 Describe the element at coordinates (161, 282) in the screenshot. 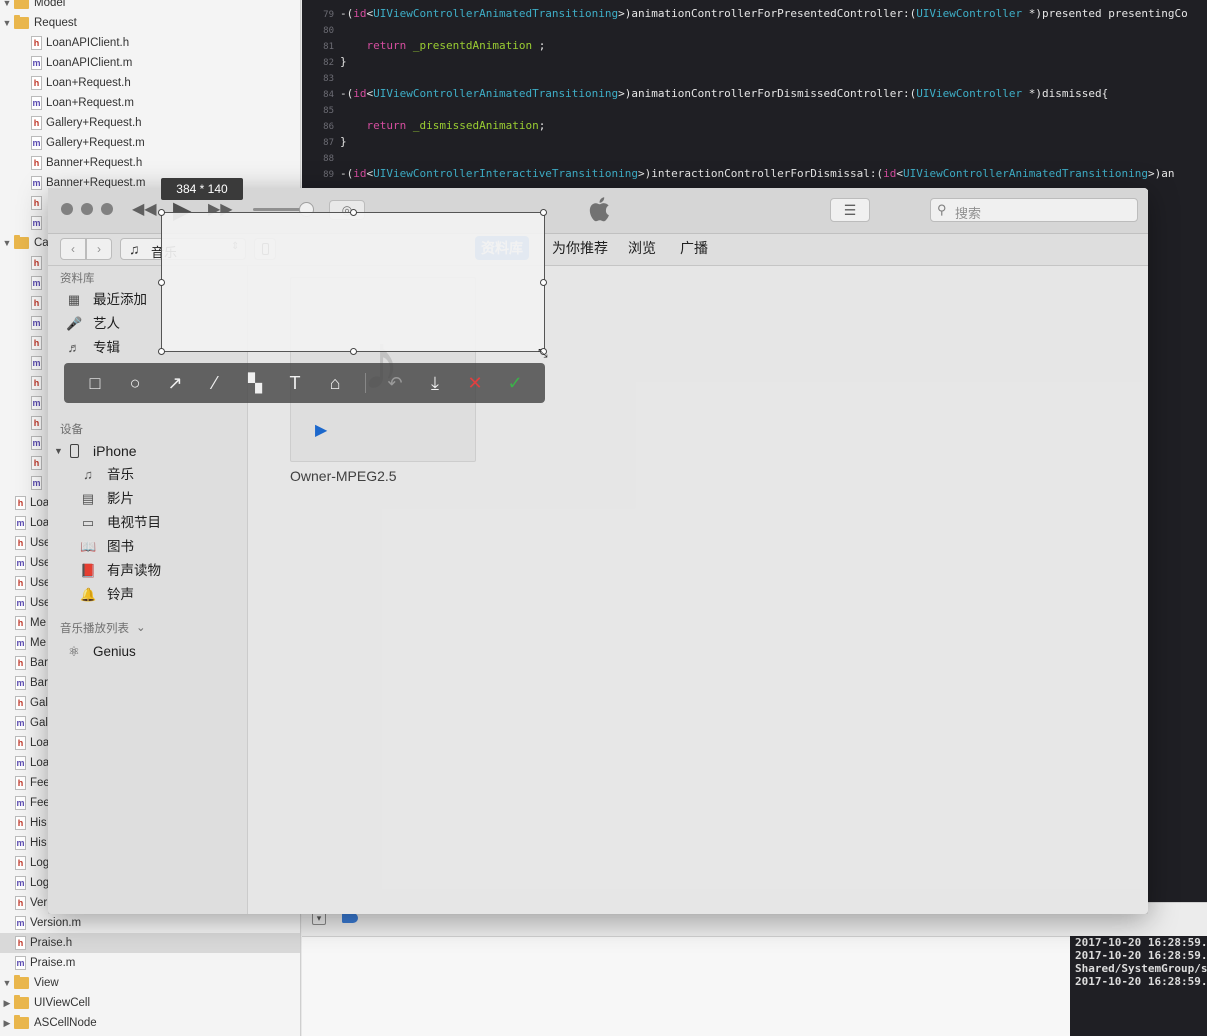

I see `resize-handle-w` at that location.